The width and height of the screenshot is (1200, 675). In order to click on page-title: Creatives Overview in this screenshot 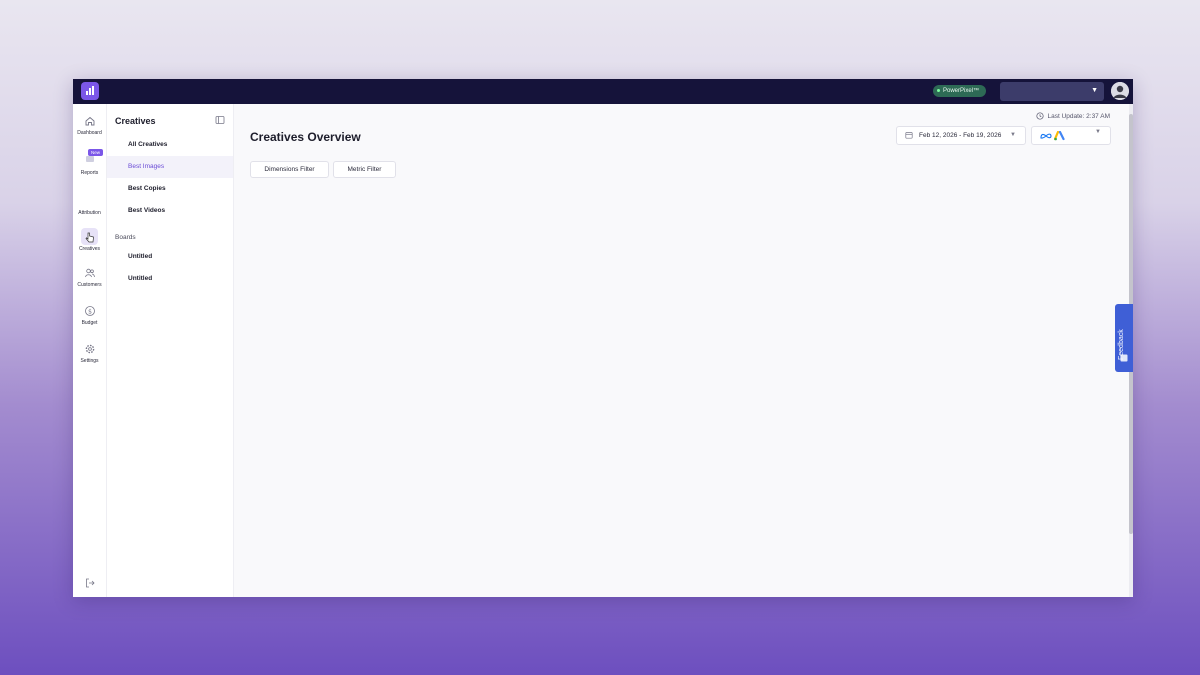, I will do `click(305, 137)`.